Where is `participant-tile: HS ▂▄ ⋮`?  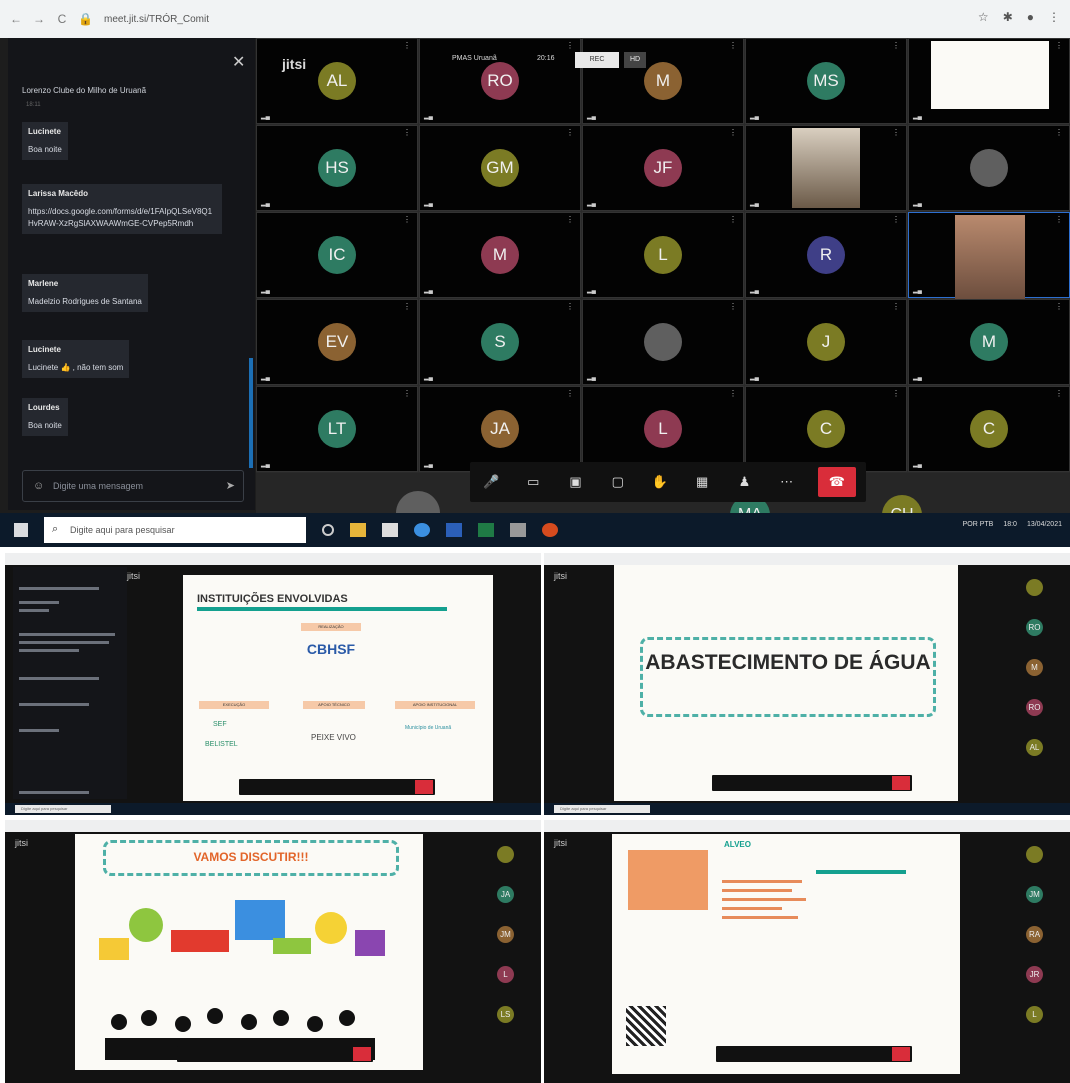
participant-tile: HS ▂▄ ⋮ is located at coordinates (337, 168).